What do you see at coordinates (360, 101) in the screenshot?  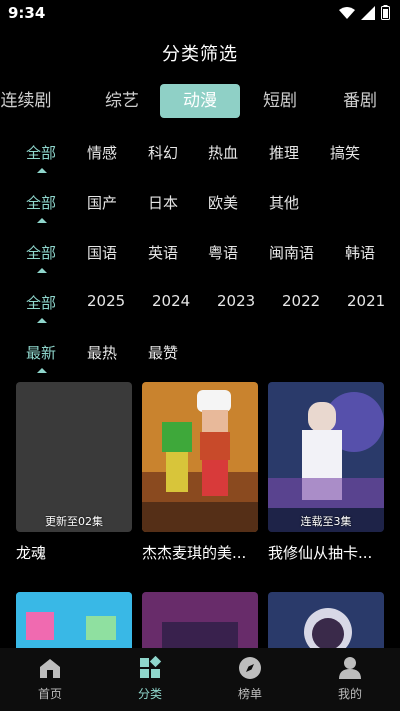 I see `tab-bangumi: 番剧` at bounding box center [360, 101].